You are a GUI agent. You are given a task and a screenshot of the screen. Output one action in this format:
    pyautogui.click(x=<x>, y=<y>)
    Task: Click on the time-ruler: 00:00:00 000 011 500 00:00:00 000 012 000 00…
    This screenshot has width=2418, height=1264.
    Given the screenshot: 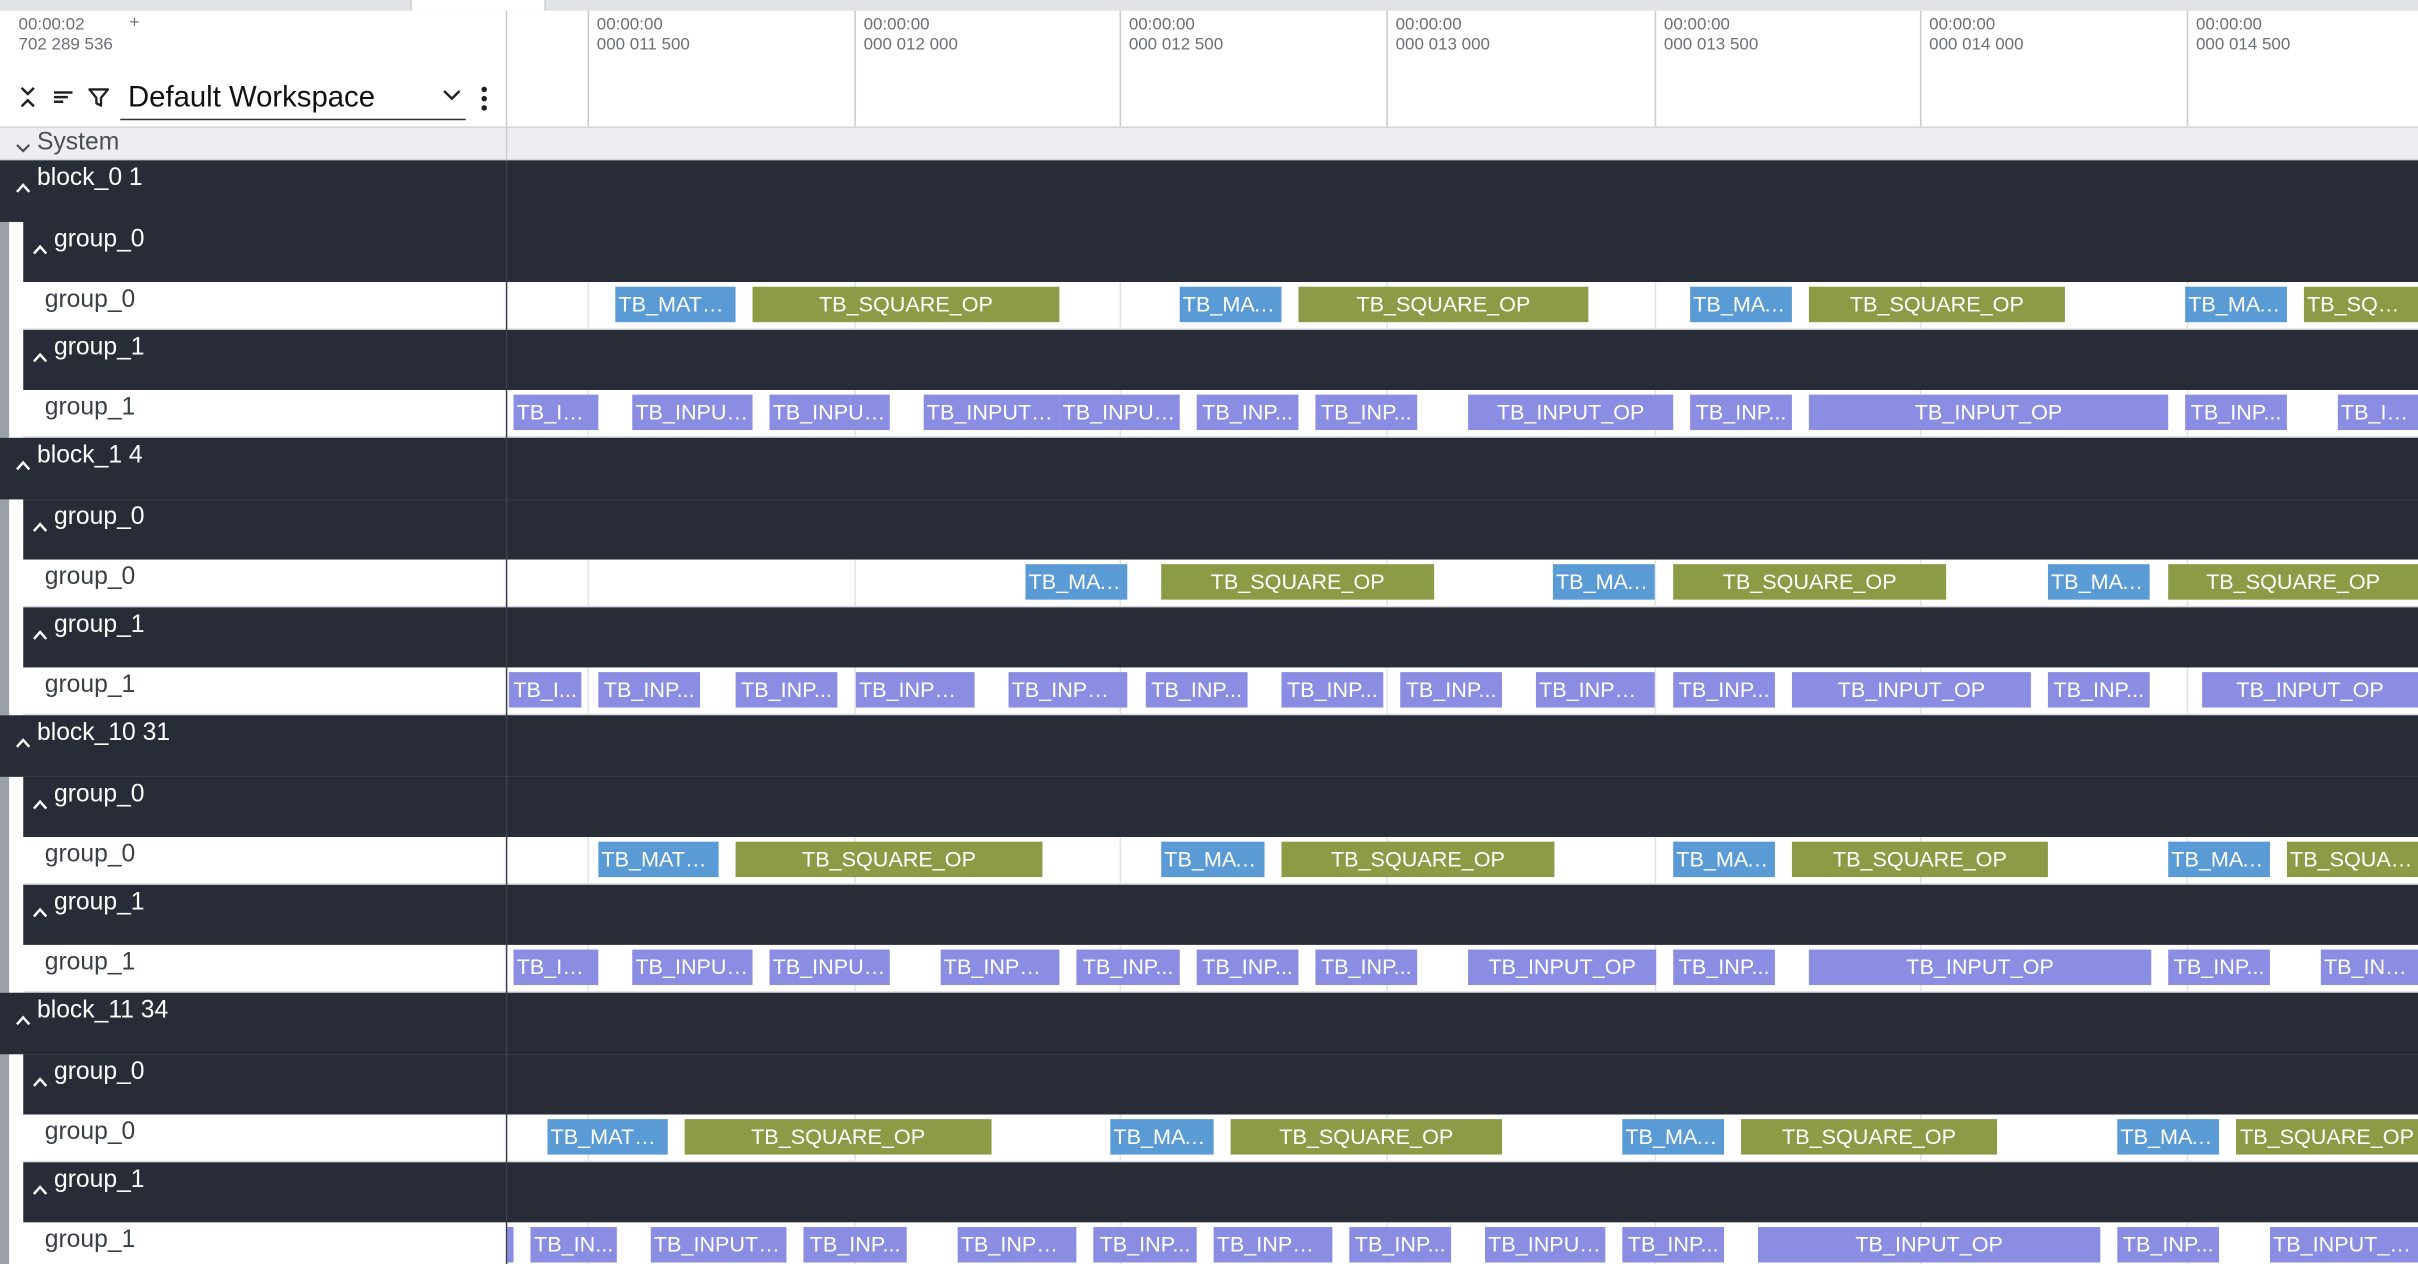 What is the action you would take?
    pyautogui.click(x=1462, y=68)
    